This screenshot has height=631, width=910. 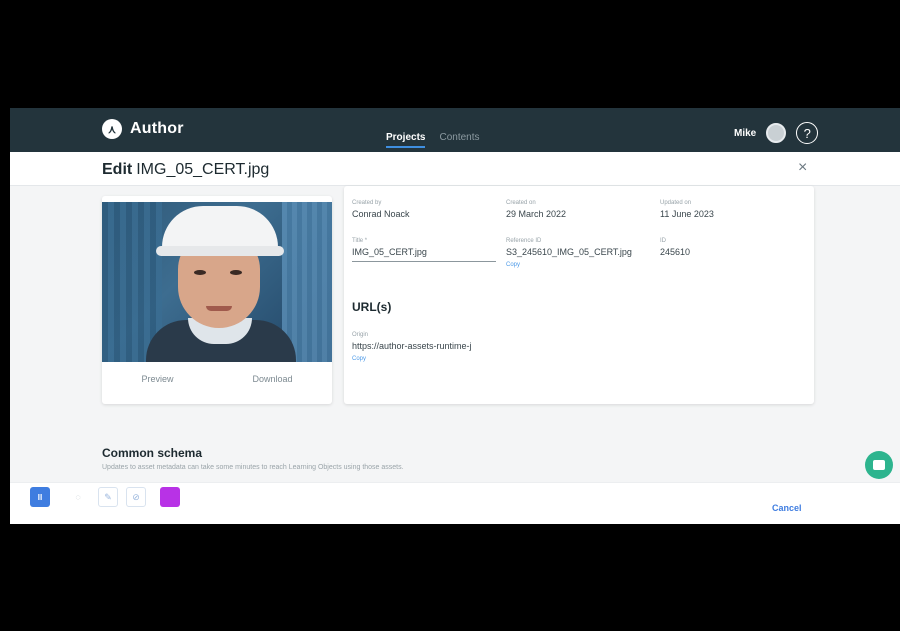 I want to click on asset-image, so click(x=217, y=282).